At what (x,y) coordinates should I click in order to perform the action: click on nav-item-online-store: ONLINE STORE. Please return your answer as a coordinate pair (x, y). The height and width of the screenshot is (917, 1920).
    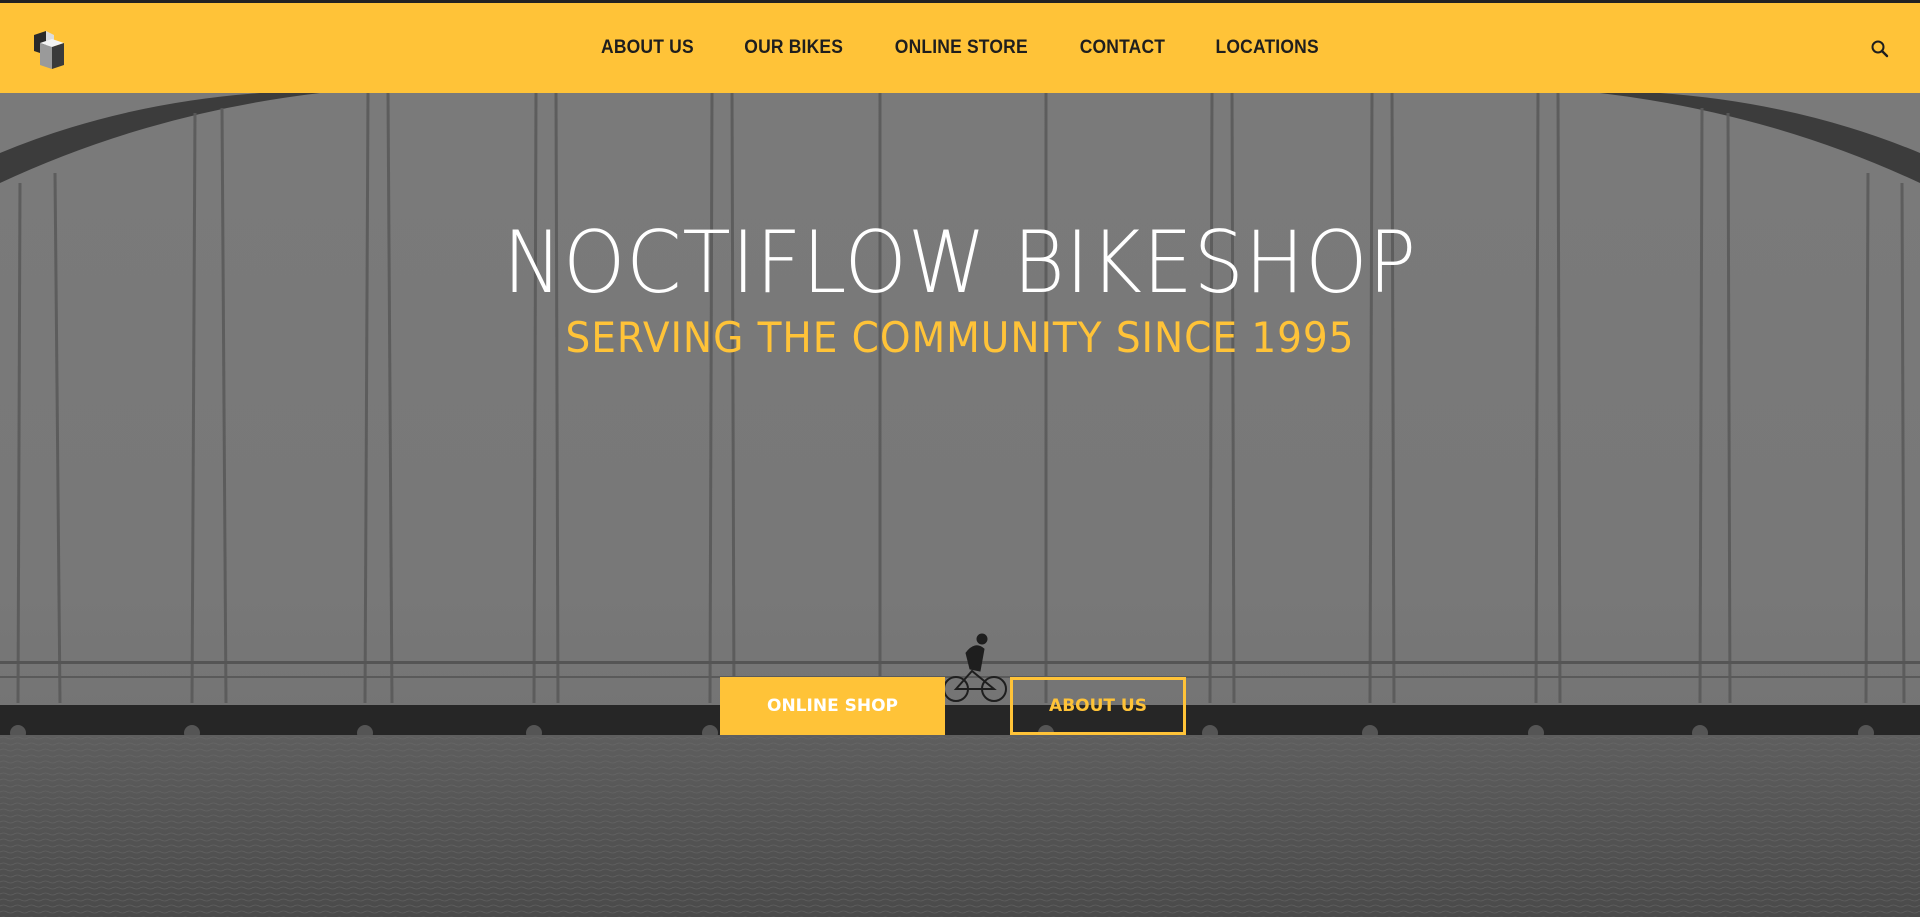
    Looking at the image, I should click on (962, 48).